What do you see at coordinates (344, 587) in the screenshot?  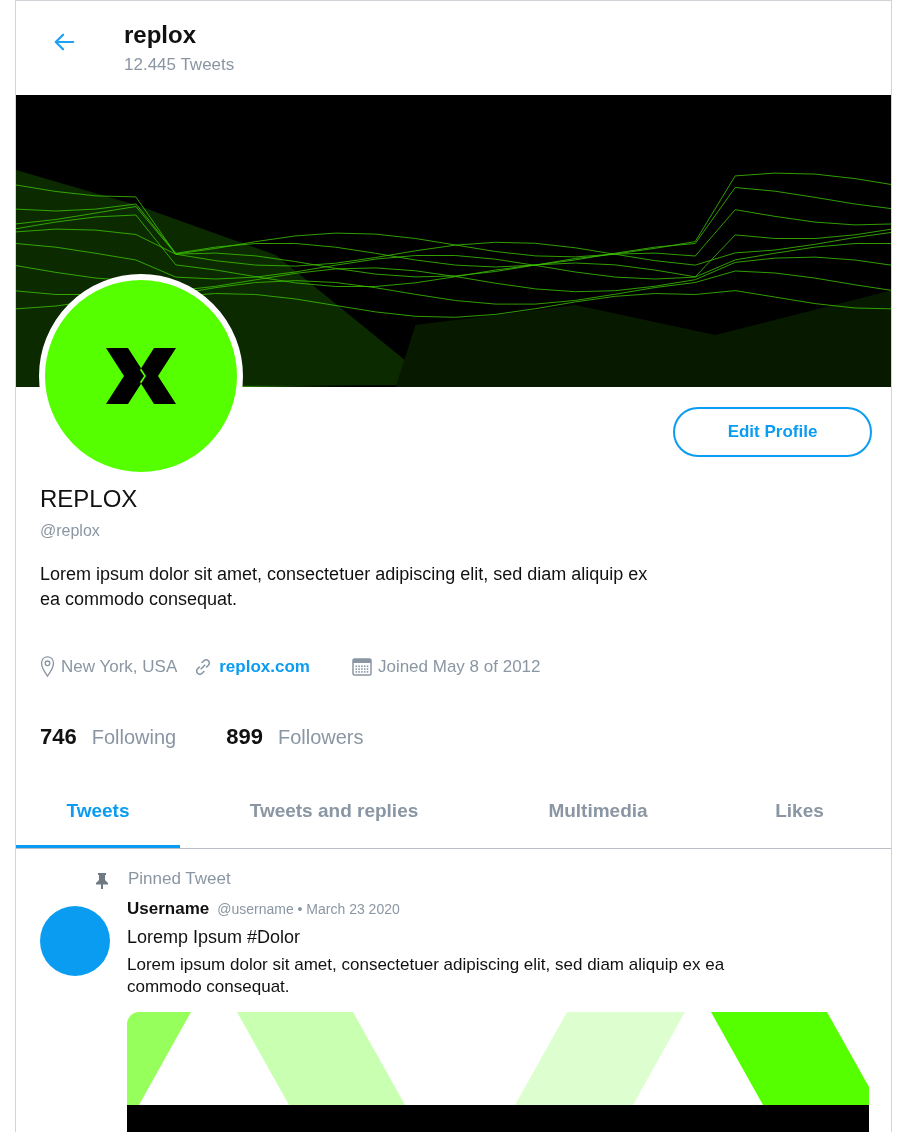 I see `profile-bio: Lorem ipsum dolor sit amet, consectetuer adipiscing elit, sed diam aliquip ex ea commodo consequat.` at bounding box center [344, 587].